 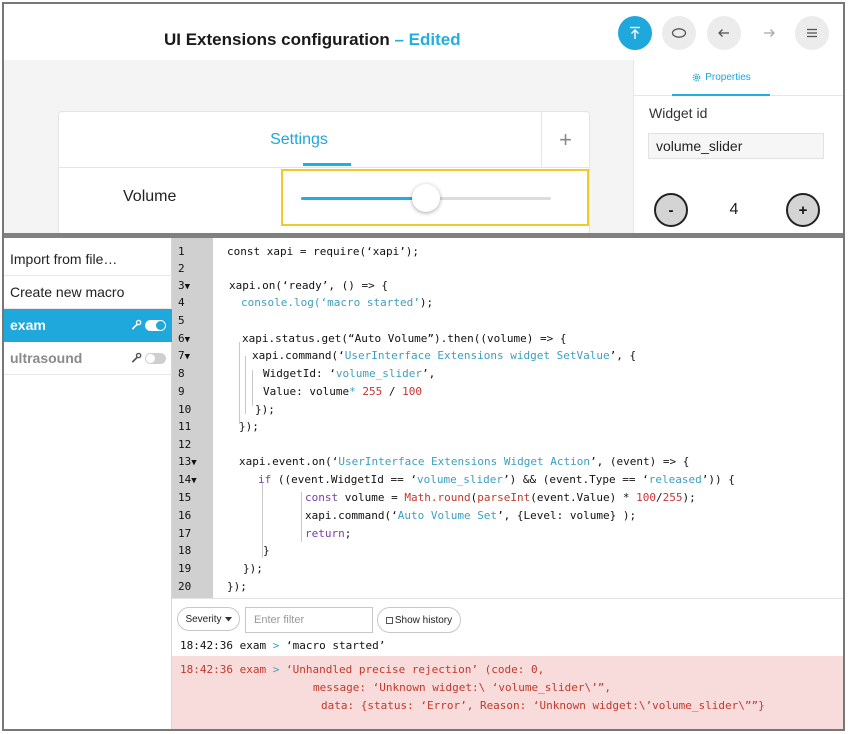 I want to click on step-value: 4, so click(x=734, y=209).